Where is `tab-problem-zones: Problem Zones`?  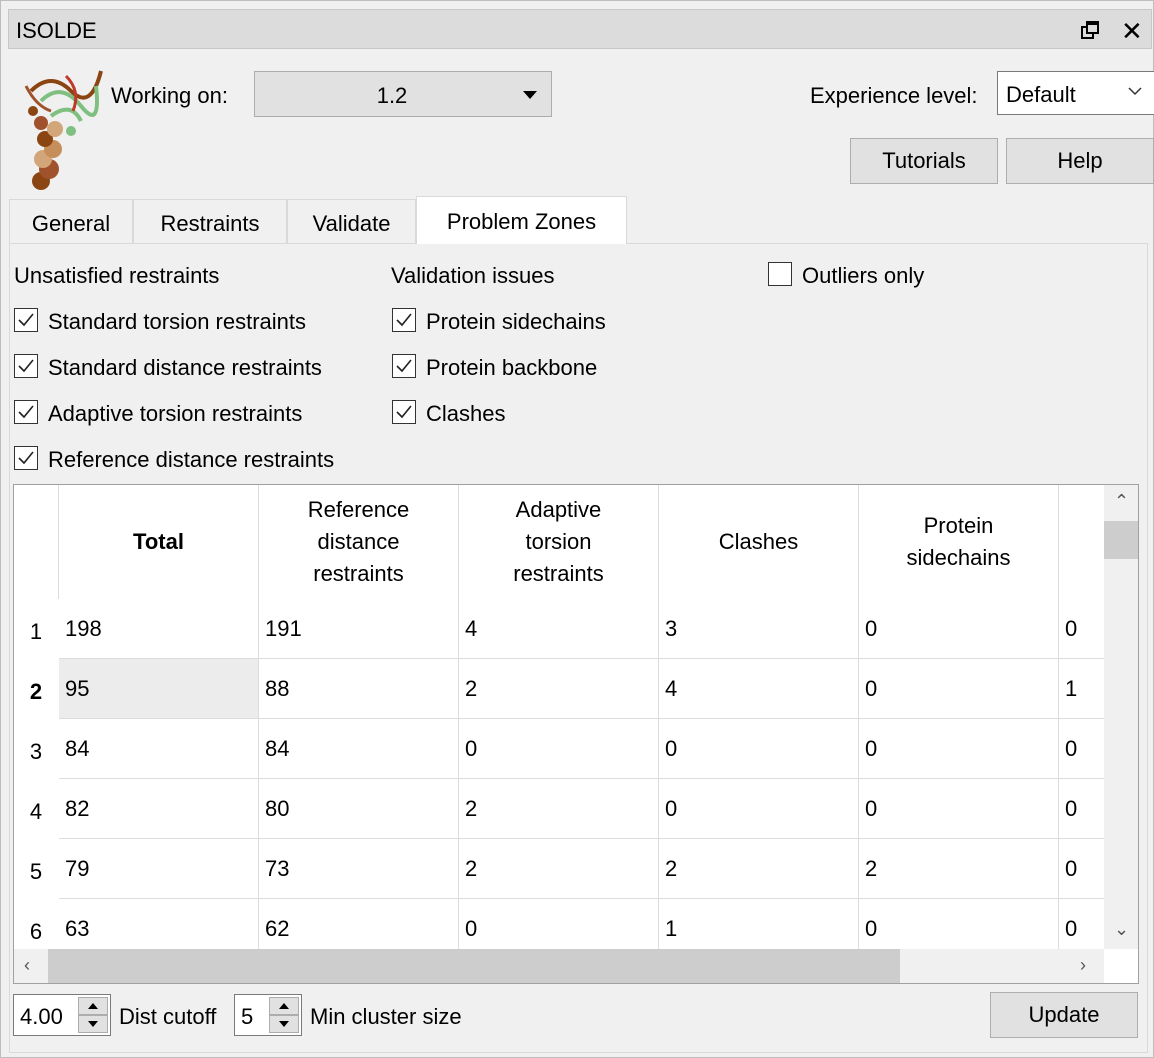
tab-problem-zones: Problem Zones is located at coordinates (521, 220).